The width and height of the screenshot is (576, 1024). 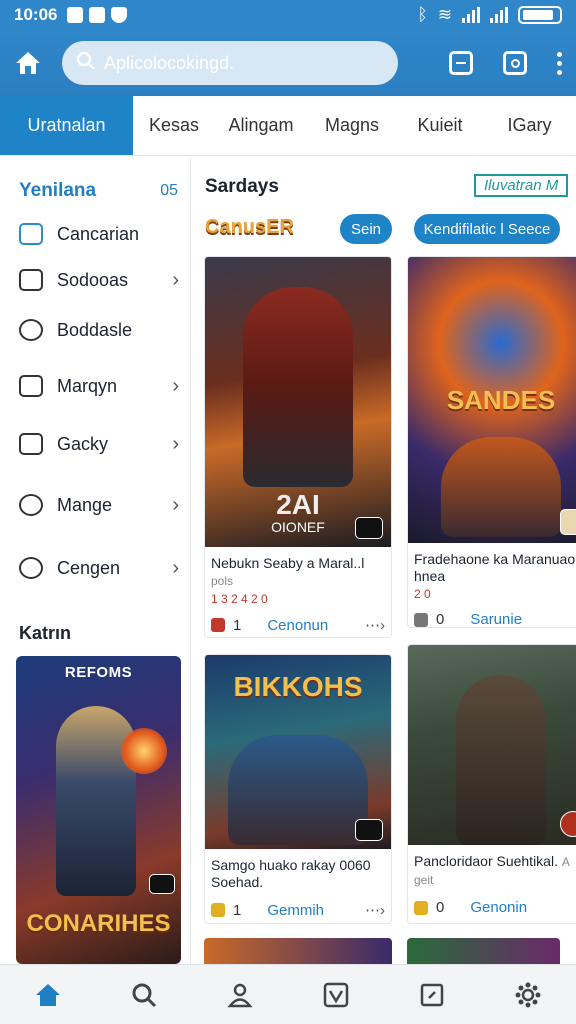 What do you see at coordinates (96, 801) in the screenshot?
I see `hero-artwork` at bounding box center [96, 801].